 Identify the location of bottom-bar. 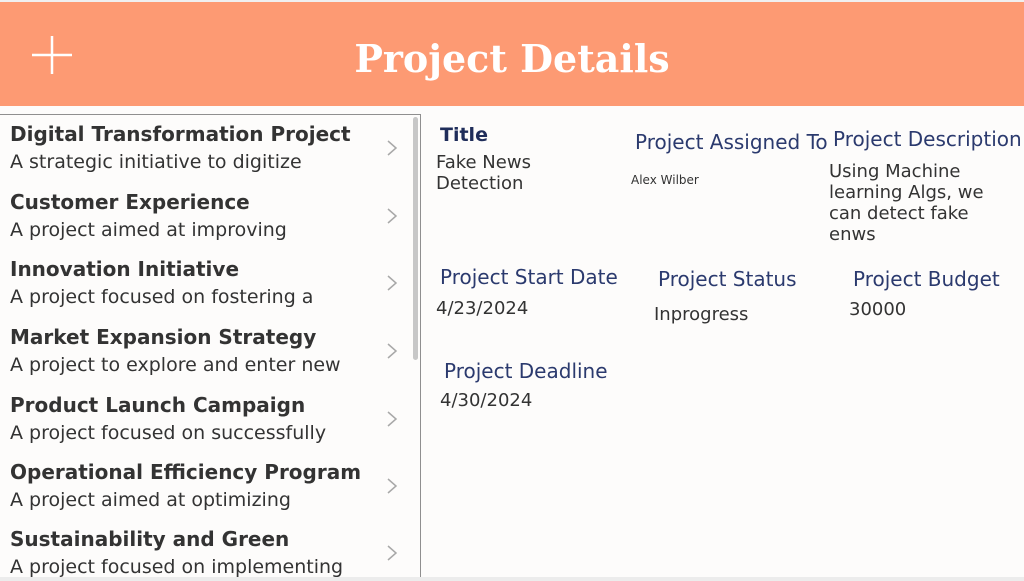
(512, 579).